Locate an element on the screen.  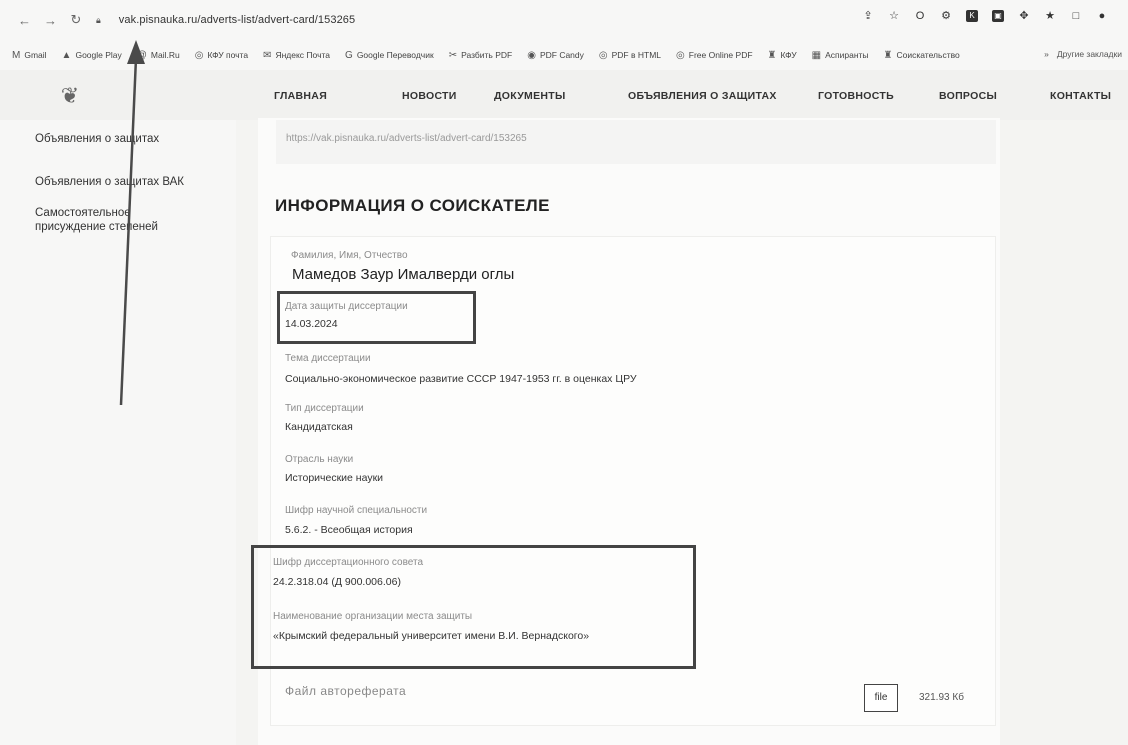
extension-icon: ⚙ is located at coordinates (946, 16).